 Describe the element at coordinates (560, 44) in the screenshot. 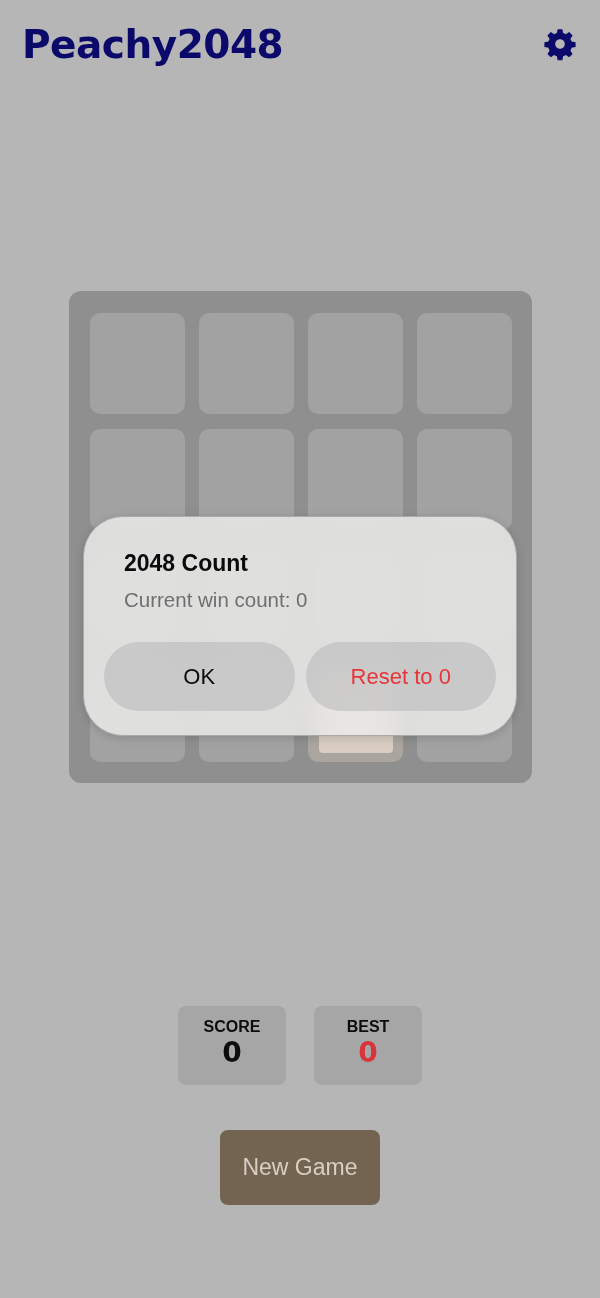

I see `settings-icon` at that location.